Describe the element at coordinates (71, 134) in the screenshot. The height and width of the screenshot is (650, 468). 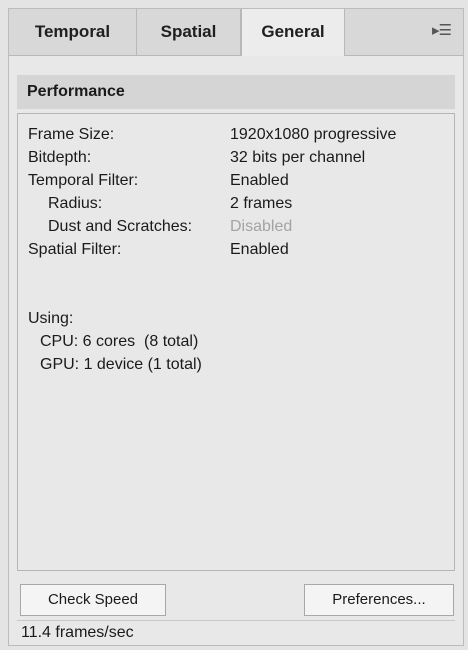
I see `frame-size-label: Frame Size:` at that location.